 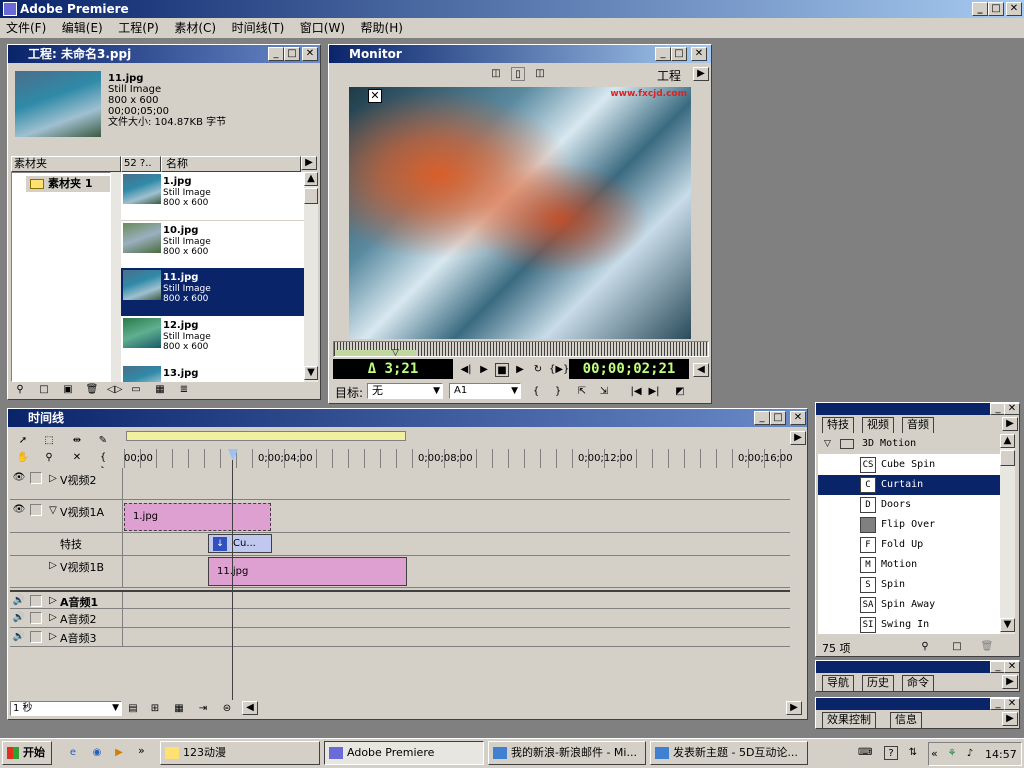 I want to click on taskbar-item-premiere: Adobe Premiere, so click(x=404, y=753).